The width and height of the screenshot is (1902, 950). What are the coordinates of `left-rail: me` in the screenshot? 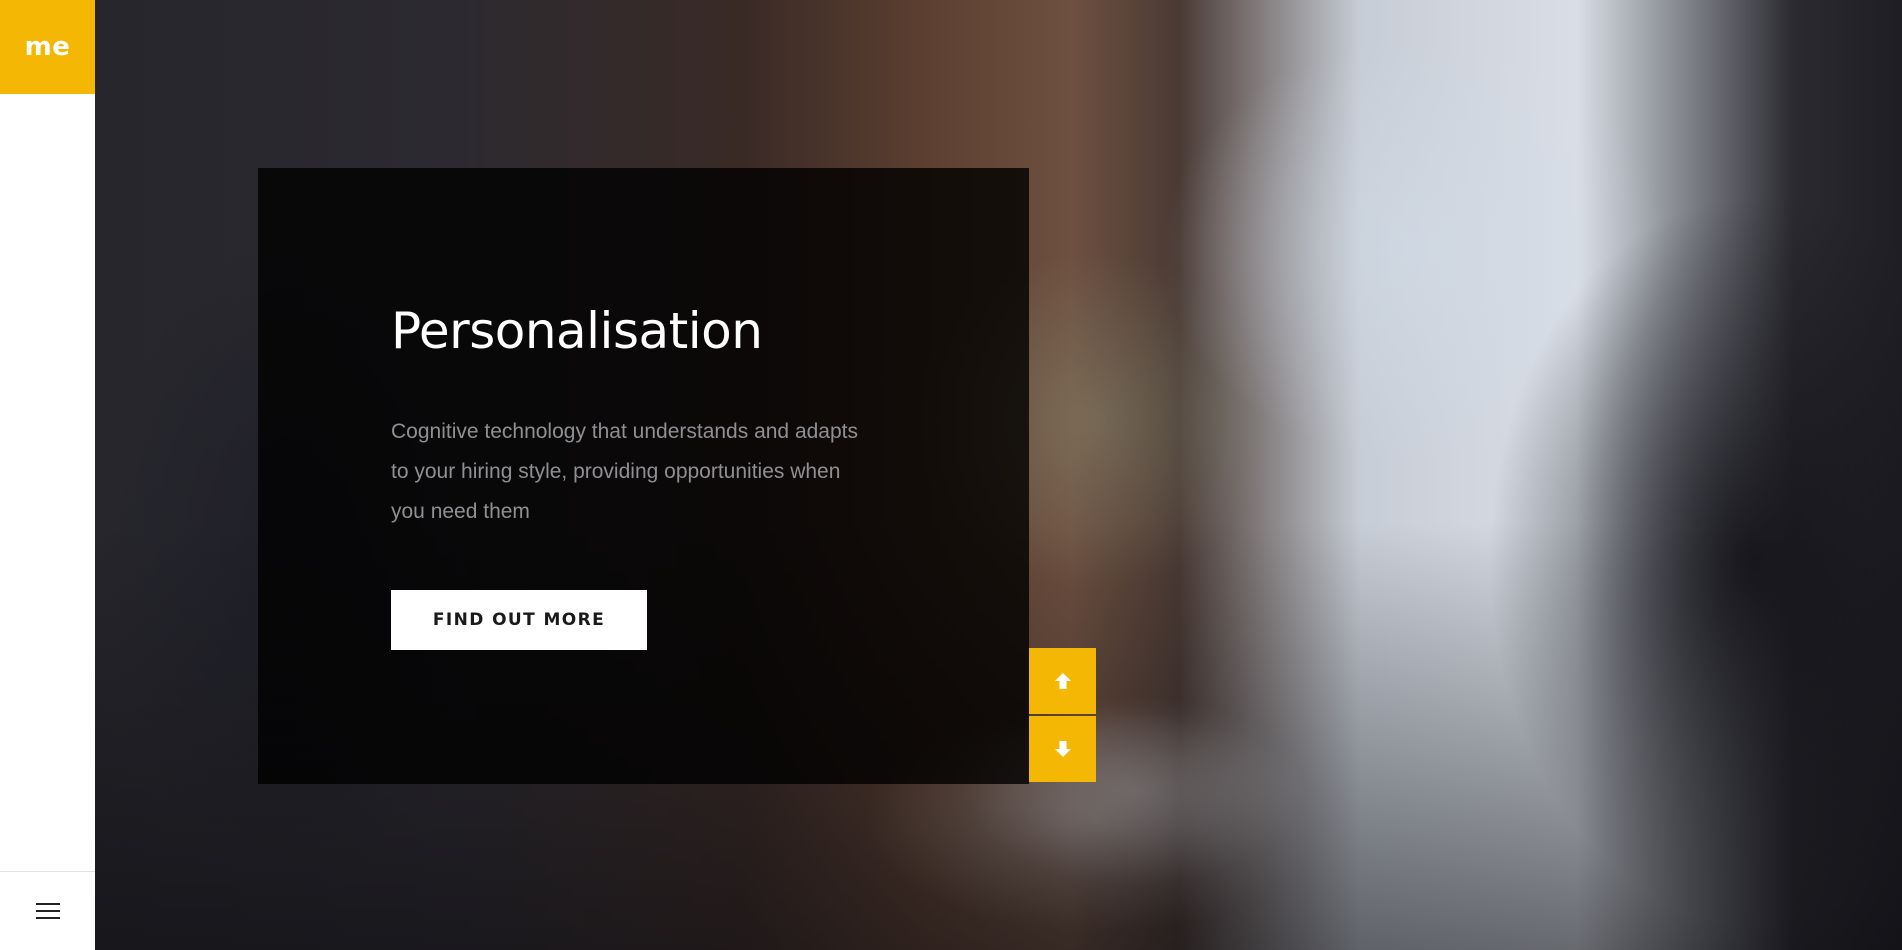 It's located at (47, 475).